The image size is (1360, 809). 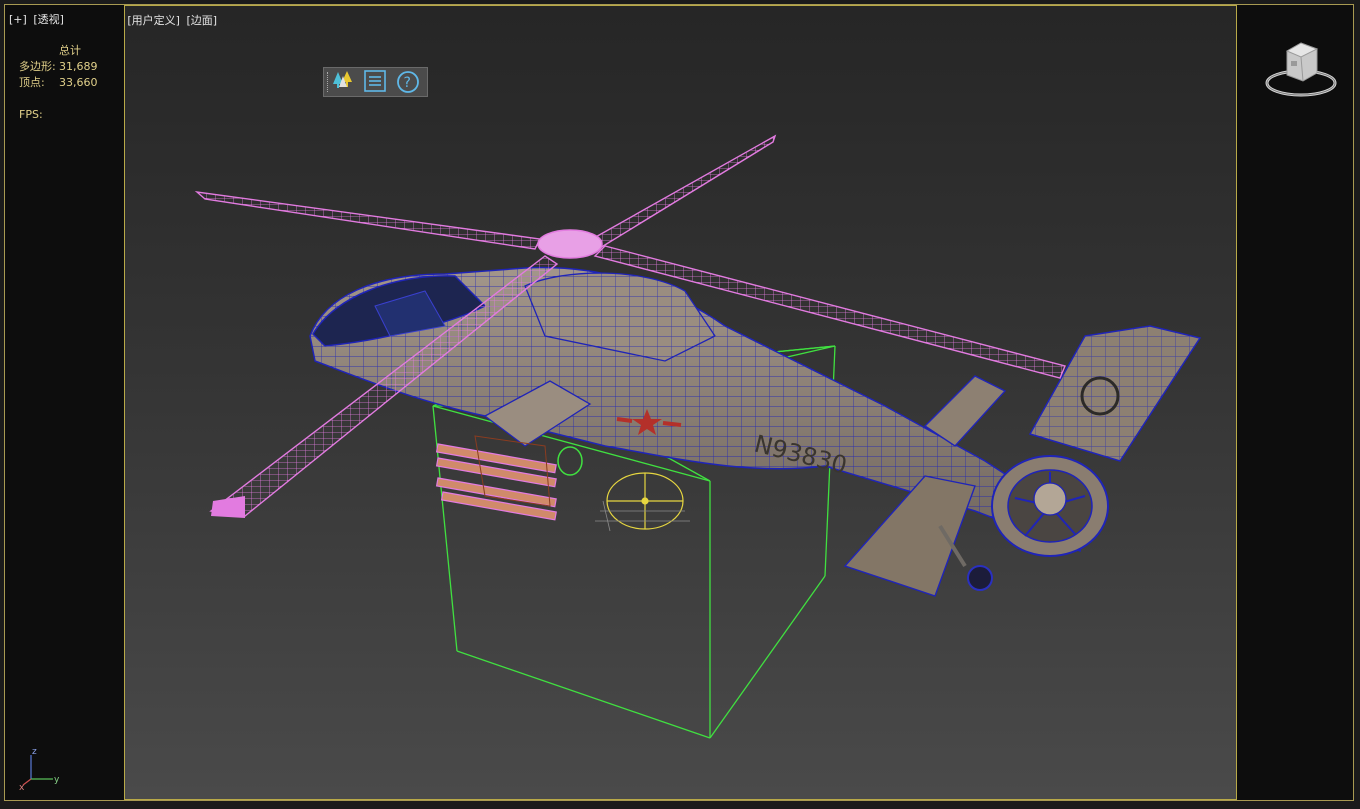 I want to click on viewport-labels: [+] [透视], so click(x=38, y=19).